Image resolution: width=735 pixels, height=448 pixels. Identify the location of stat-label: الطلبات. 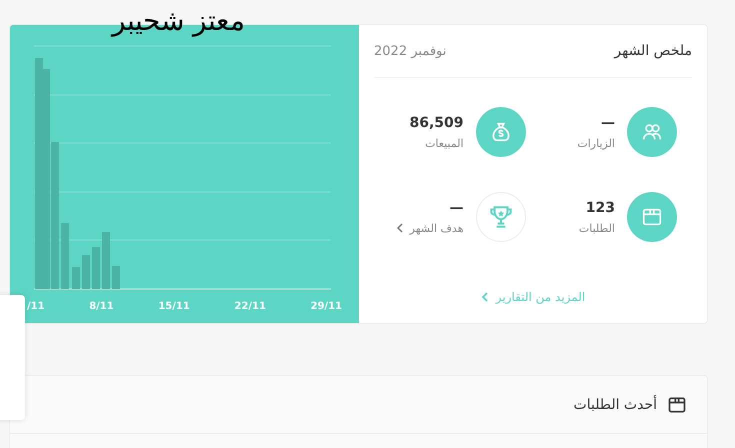
(596, 228).